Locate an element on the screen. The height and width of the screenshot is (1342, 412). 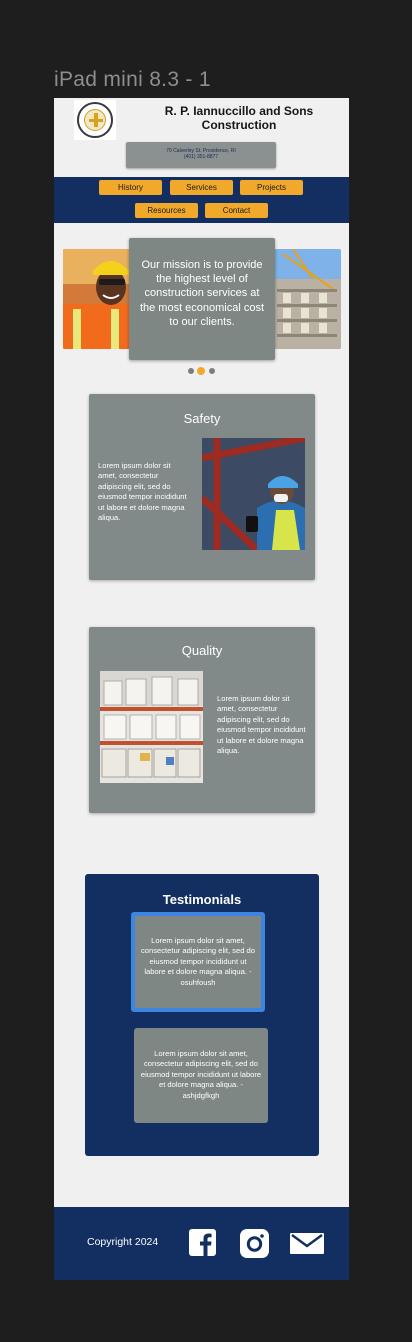
nav-projects-button: Projects is located at coordinates (271, 187).